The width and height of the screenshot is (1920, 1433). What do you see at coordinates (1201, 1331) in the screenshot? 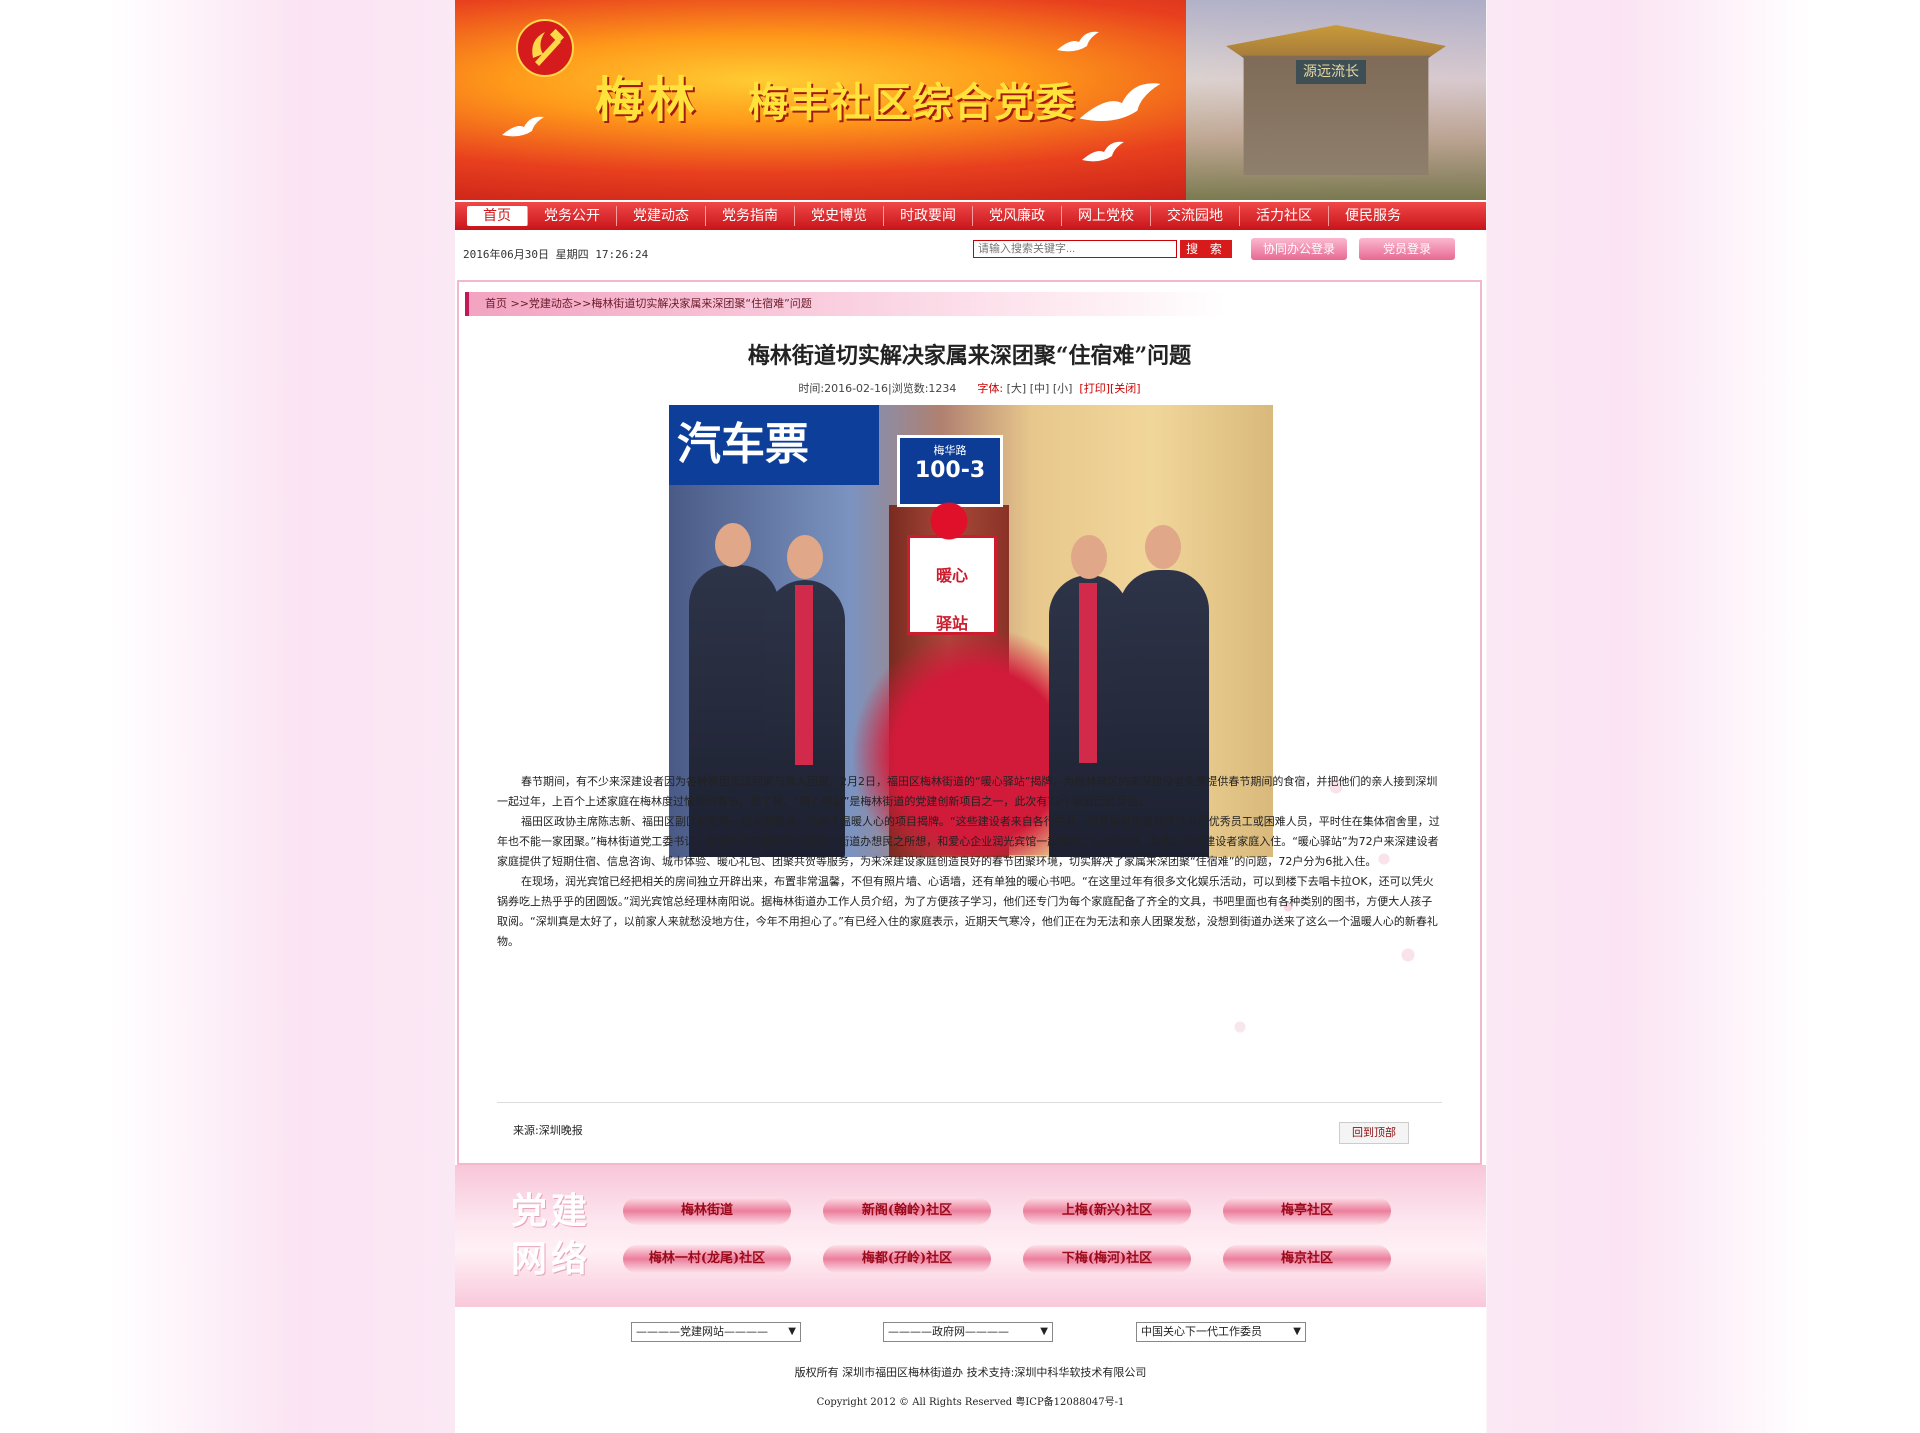
I see `org-sites-select-value: 中国关心下一代工作委员` at bounding box center [1201, 1331].